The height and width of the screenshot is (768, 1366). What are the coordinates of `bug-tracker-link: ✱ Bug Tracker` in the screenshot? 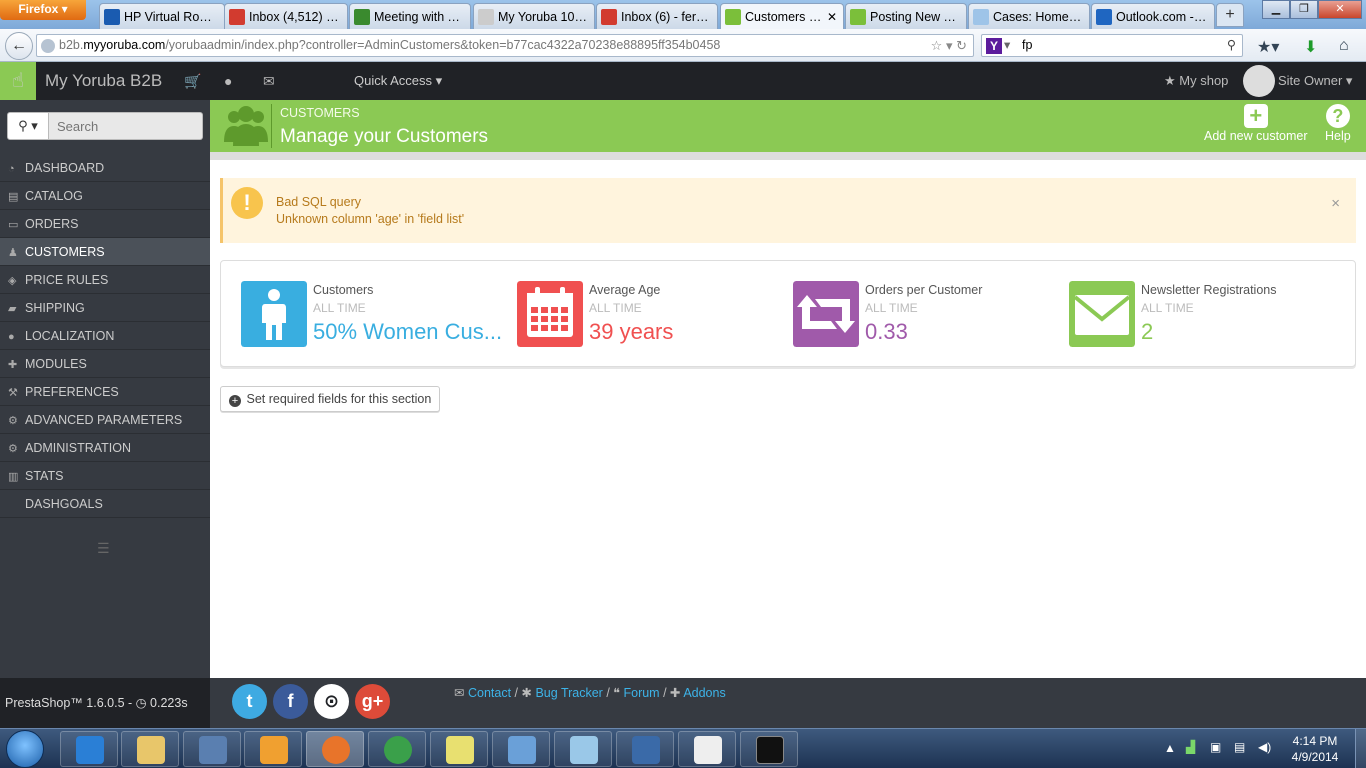 It's located at (561, 693).